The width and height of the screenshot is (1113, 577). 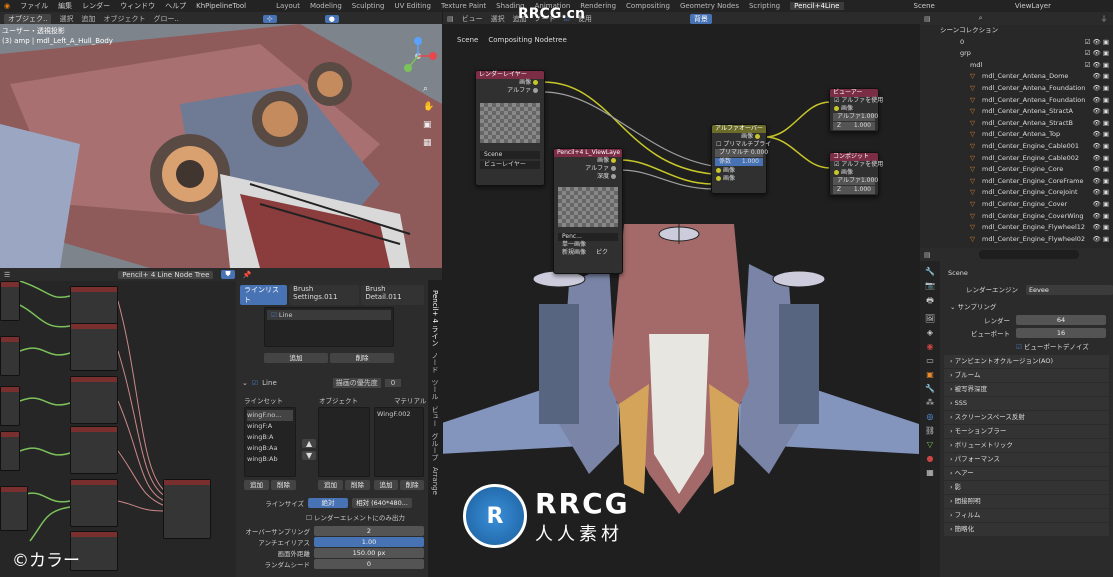 I want to click on add-object-button: 追加, so click(x=330, y=485).